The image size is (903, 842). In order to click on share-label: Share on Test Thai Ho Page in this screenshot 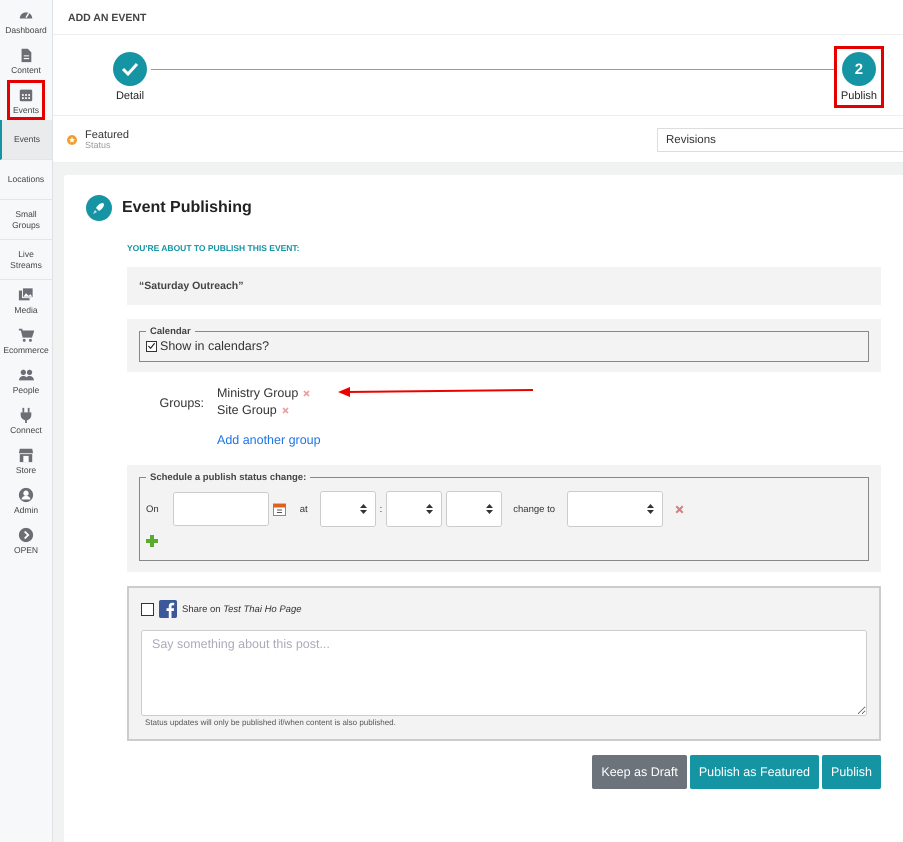, I will do `click(242, 609)`.